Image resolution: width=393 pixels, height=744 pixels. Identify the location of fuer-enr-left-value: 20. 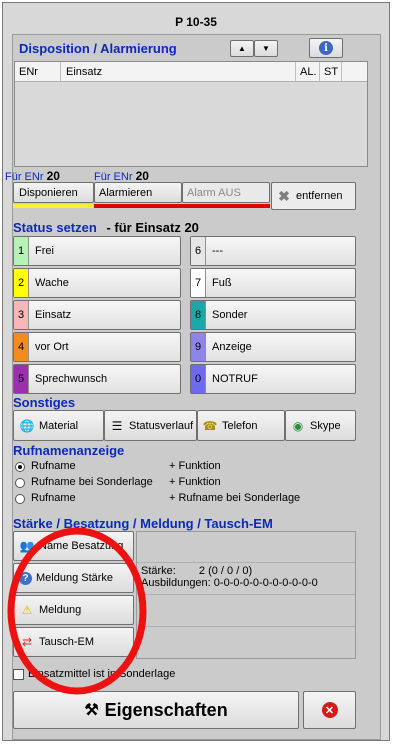
(53, 176).